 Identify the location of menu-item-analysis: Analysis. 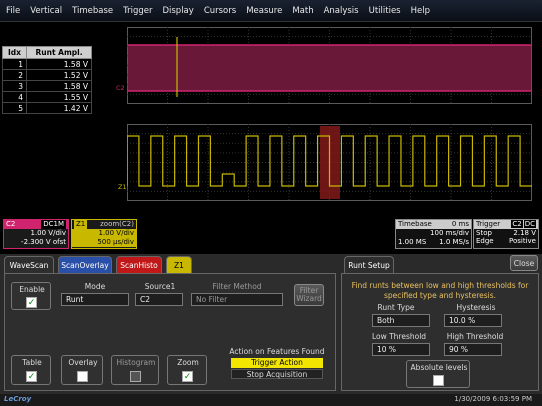
(341, 11).